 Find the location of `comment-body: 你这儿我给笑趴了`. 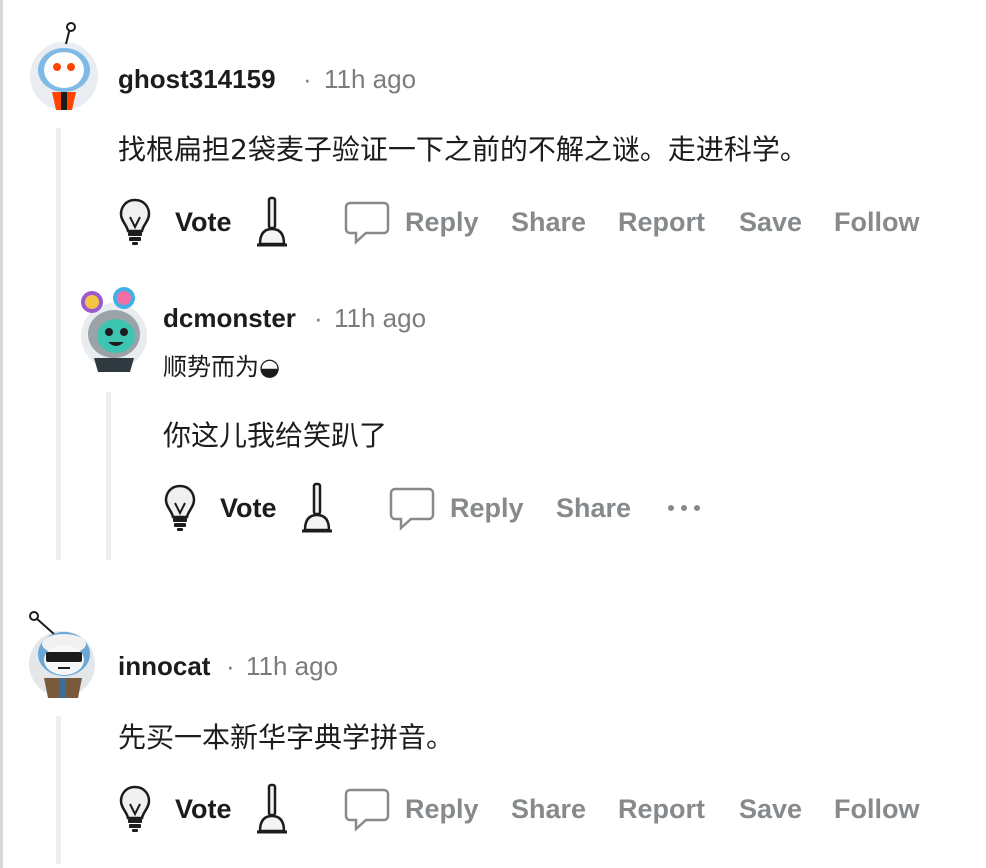

comment-body: 你这儿我给笑趴了 is located at coordinates (275, 435).